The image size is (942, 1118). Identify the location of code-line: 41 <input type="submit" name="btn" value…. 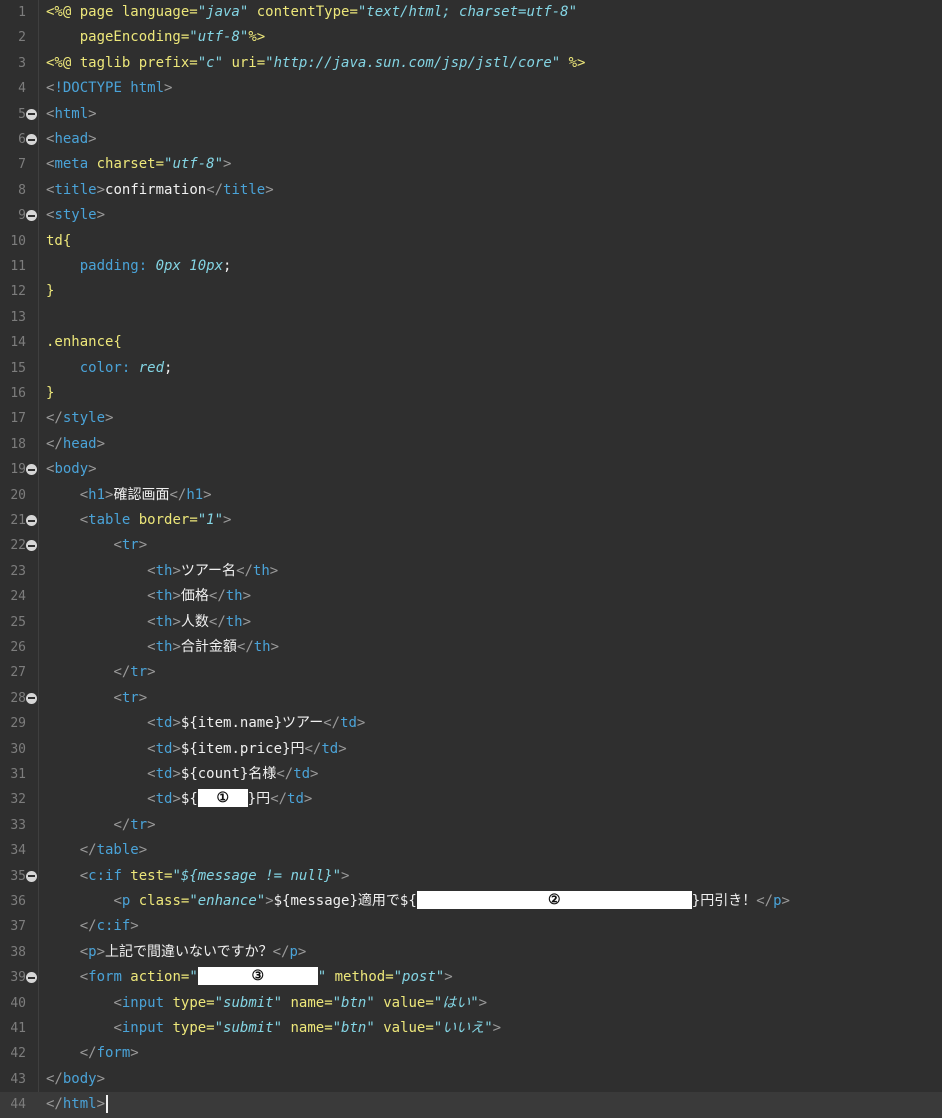
(471, 1028).